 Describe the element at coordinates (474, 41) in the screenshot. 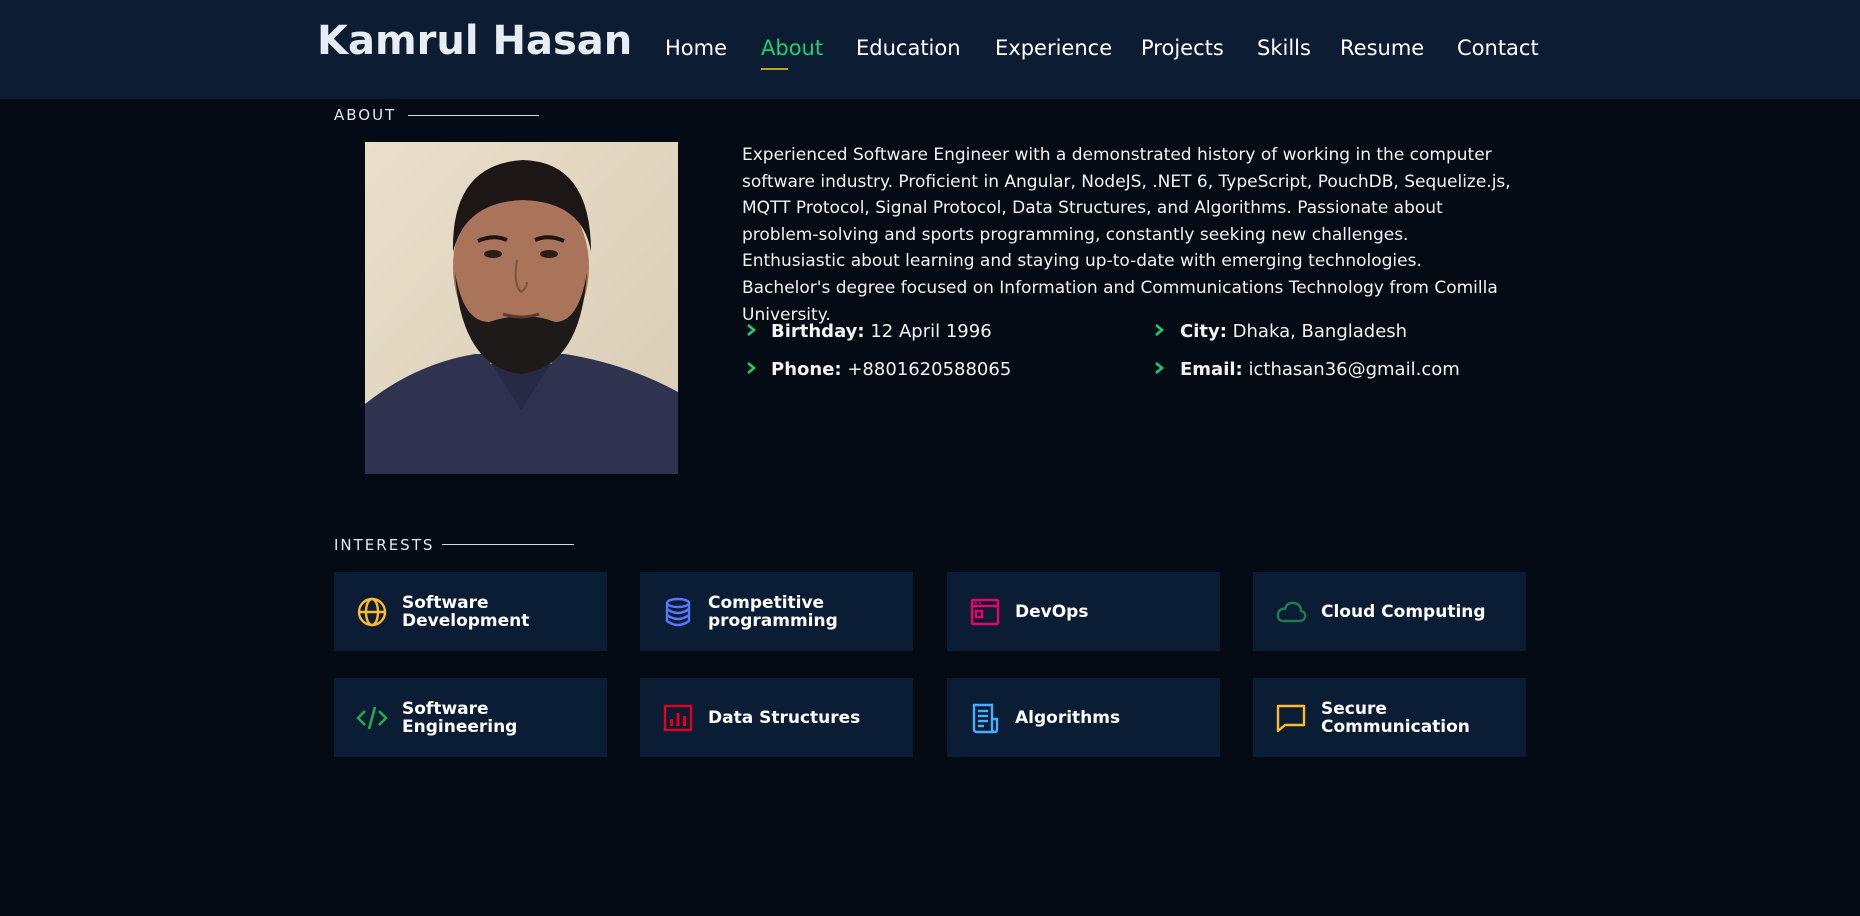

I see `site-logo: Kamrul Hasan` at that location.